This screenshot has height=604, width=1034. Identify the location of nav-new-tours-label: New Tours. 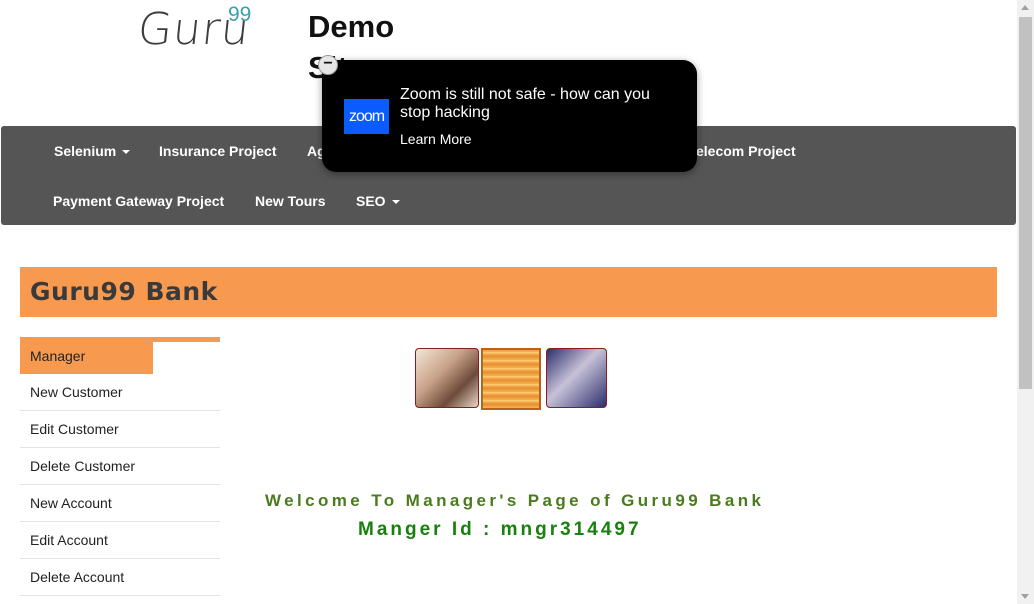
(290, 201).